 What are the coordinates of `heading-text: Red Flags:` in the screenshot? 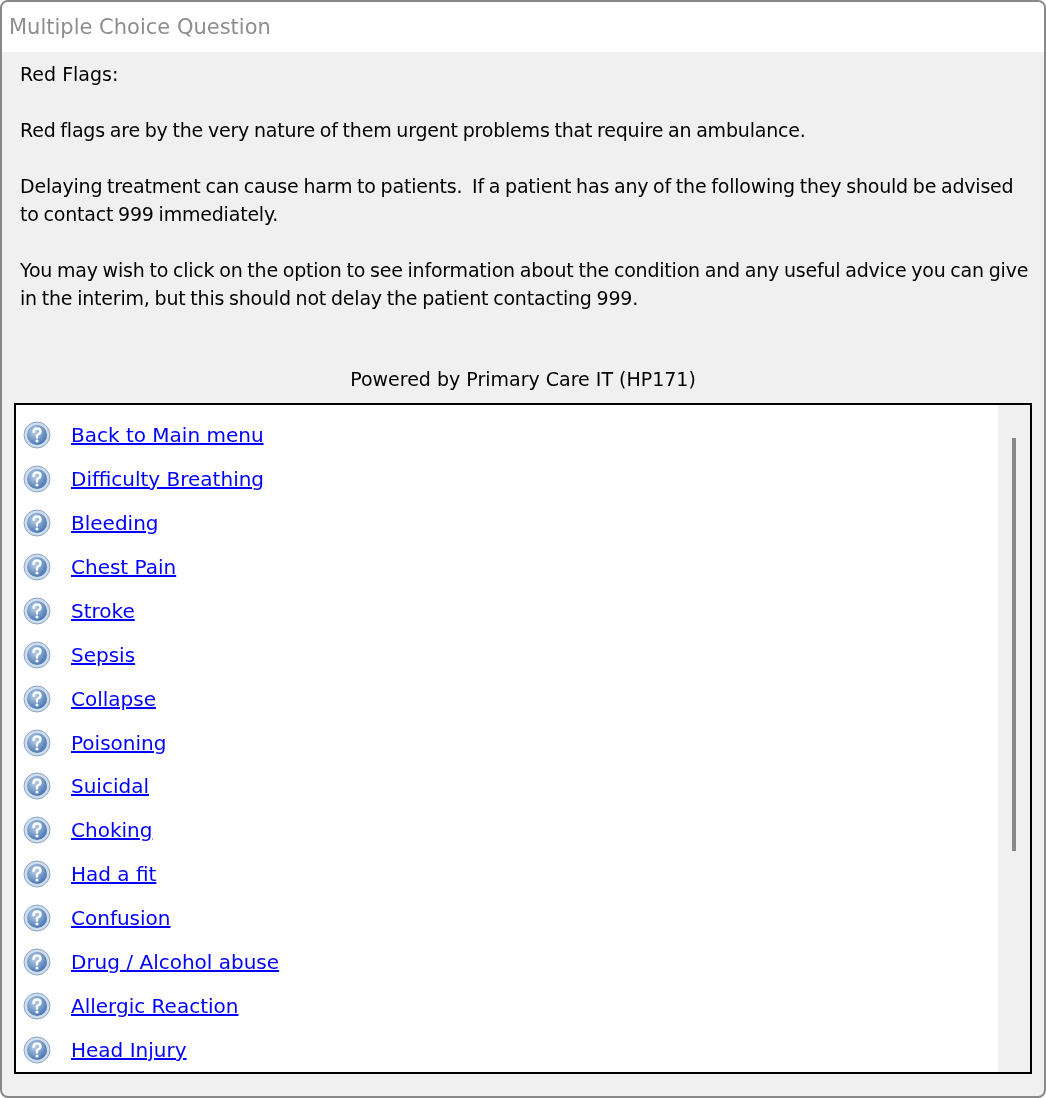 It's located at (69, 74).